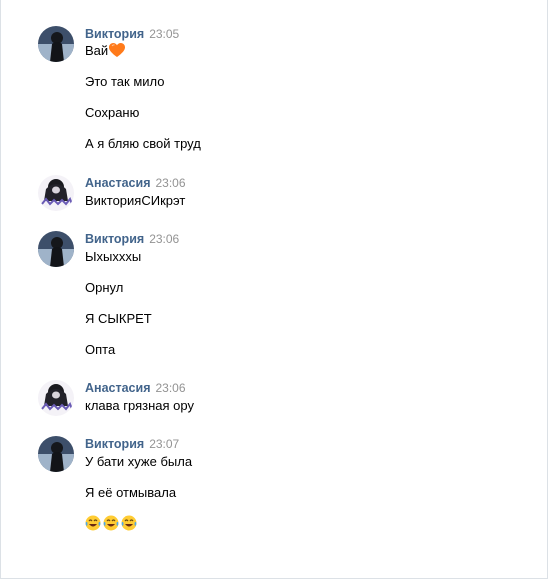 This screenshot has width=548, height=580. I want to click on message-text: Я СЫКРЕТ, so click(118, 318).